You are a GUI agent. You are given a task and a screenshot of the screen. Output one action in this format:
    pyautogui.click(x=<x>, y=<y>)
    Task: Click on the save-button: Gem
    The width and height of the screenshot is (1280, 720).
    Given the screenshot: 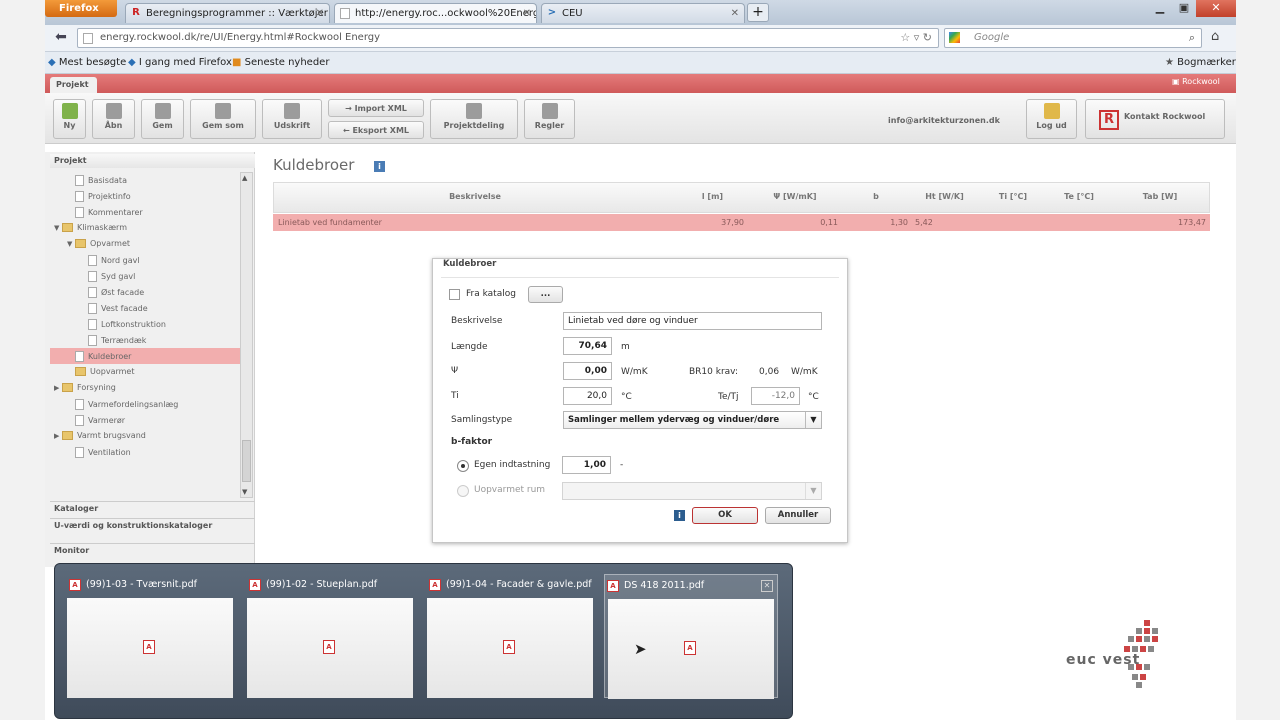 What is the action you would take?
    pyautogui.click(x=162, y=119)
    